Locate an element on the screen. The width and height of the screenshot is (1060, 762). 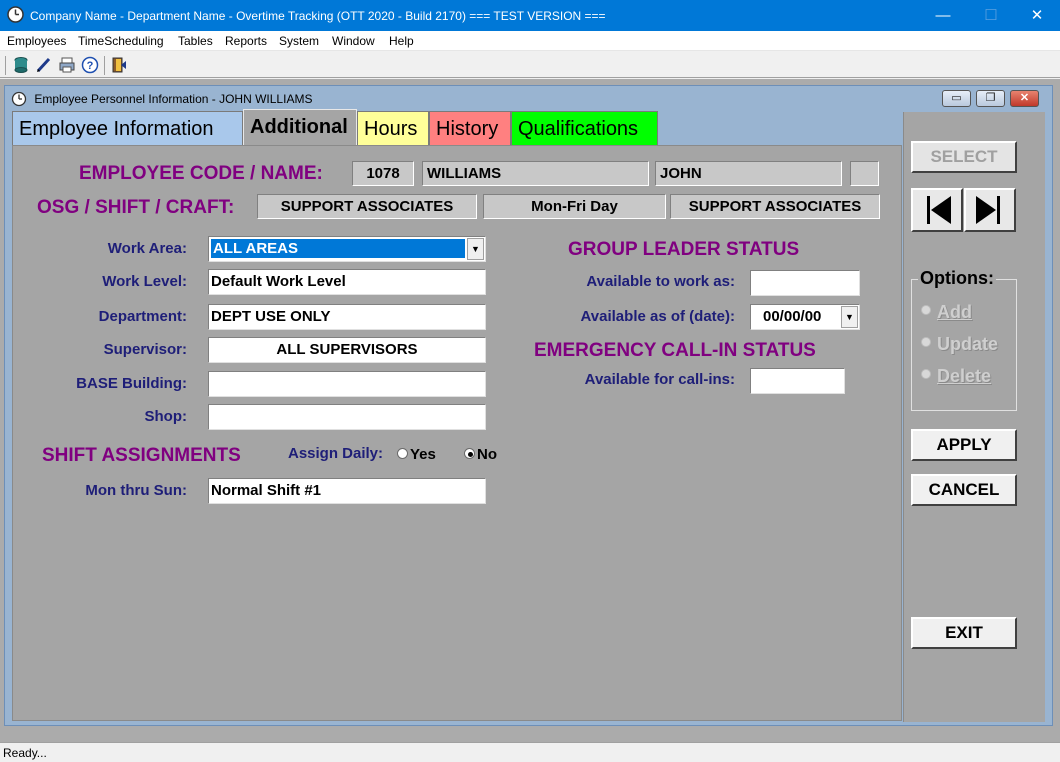
base-building-field is located at coordinates (347, 384).